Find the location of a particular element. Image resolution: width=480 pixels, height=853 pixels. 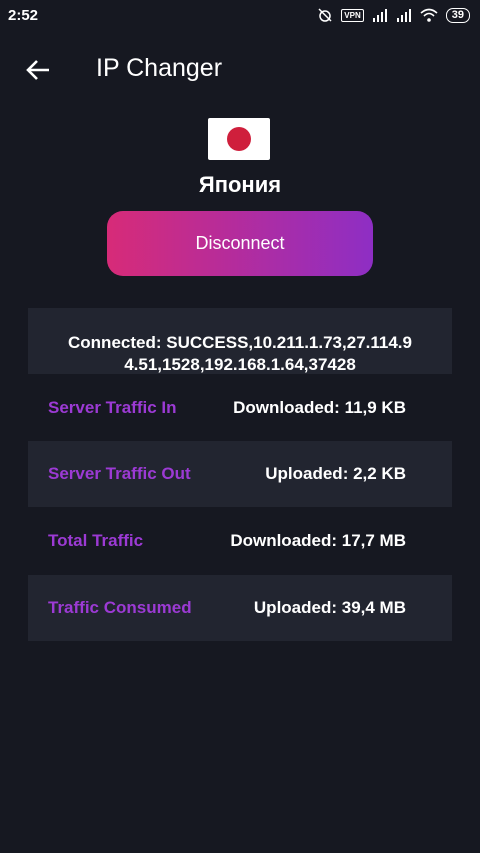

stat-row-total-traffic: Total Traffic Downloaded: 17,7 MB is located at coordinates (240, 541).